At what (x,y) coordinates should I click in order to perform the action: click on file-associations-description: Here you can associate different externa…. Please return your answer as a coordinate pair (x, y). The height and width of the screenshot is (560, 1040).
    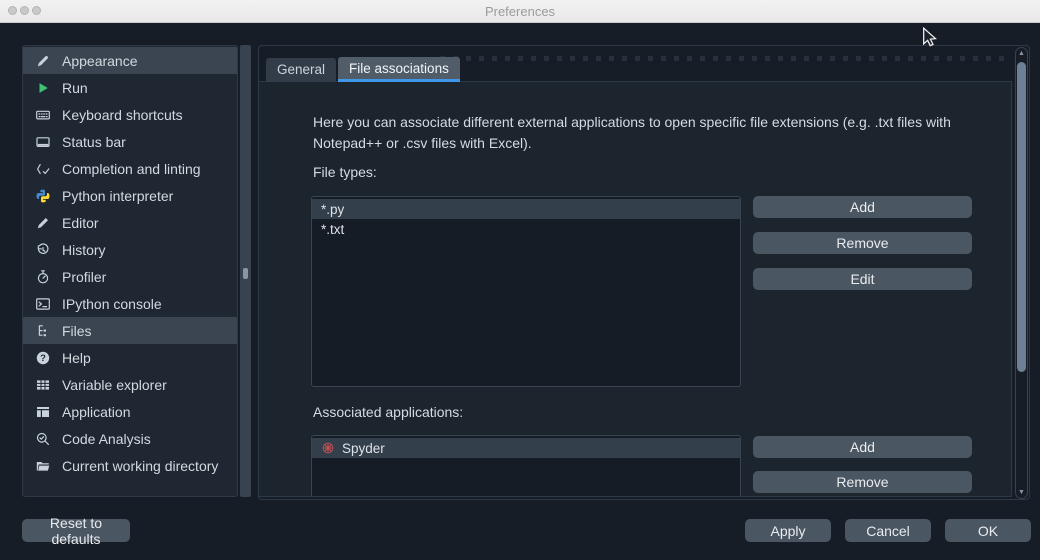
    Looking at the image, I should click on (632, 132).